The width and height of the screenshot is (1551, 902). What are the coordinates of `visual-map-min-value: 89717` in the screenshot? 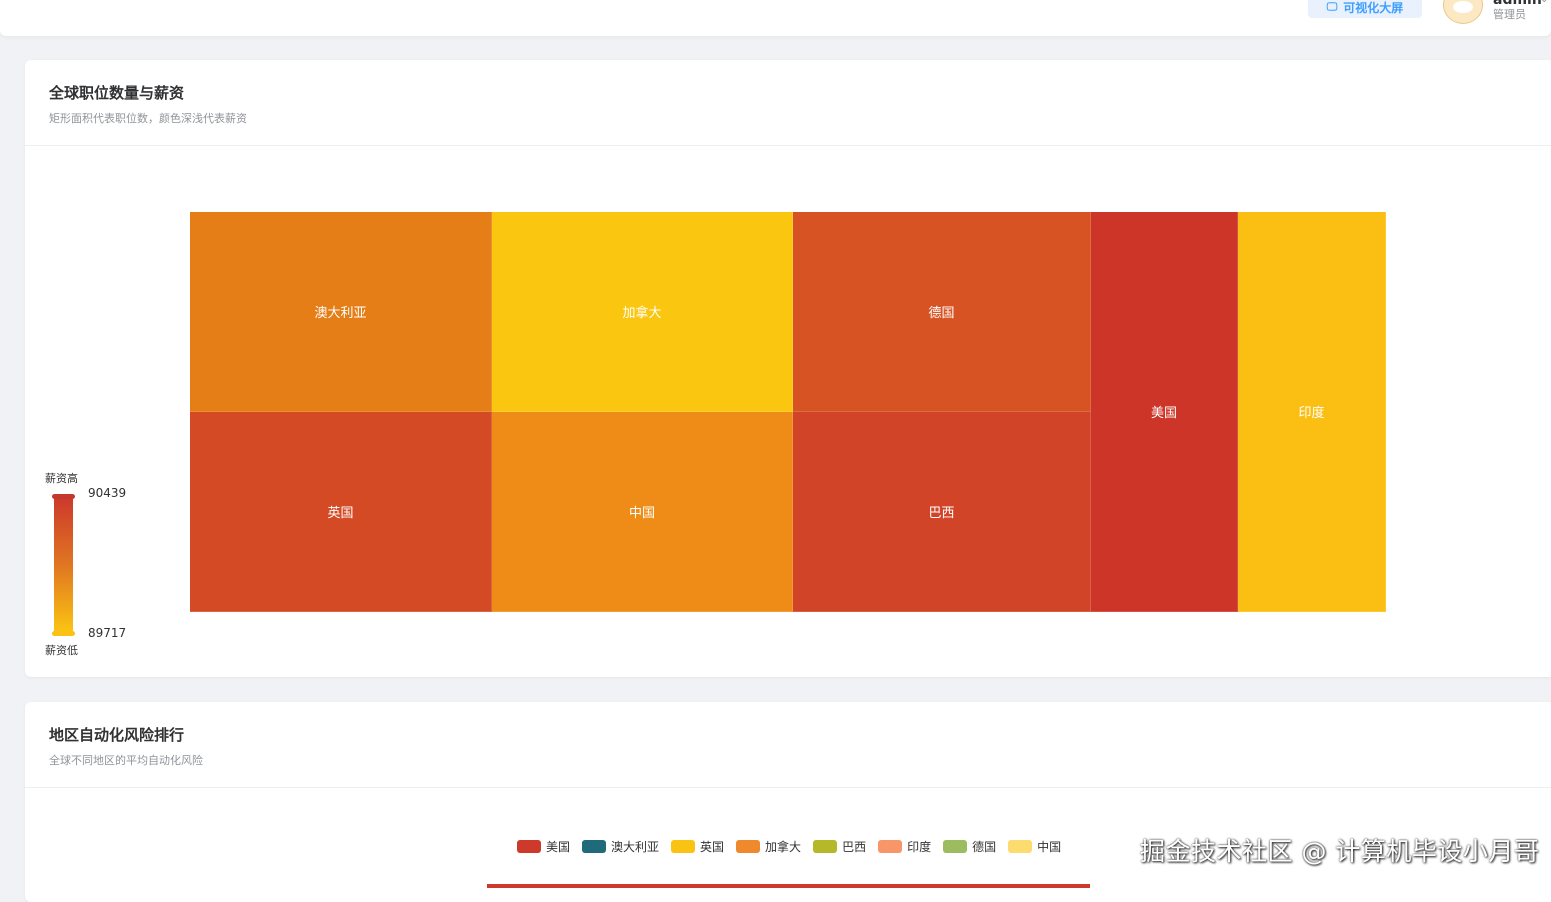 It's located at (107, 633).